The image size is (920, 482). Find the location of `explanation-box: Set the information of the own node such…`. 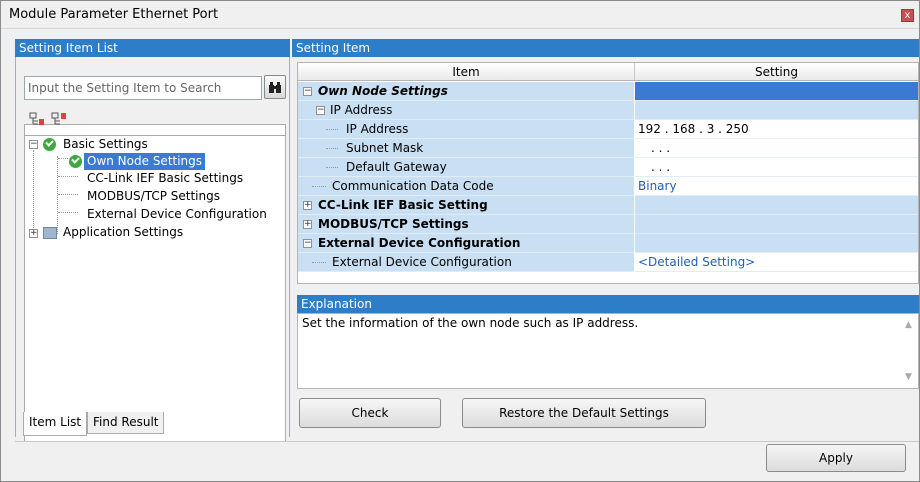

explanation-box: Set the information of the own node such… is located at coordinates (608, 351).